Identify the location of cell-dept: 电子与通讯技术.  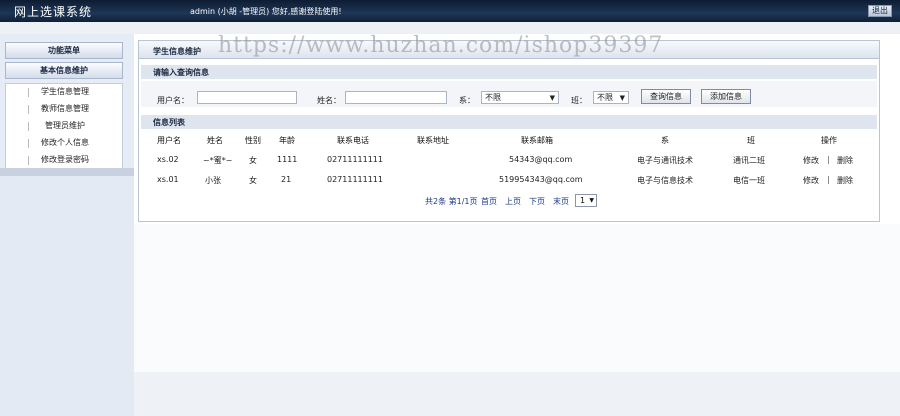
(665, 160).